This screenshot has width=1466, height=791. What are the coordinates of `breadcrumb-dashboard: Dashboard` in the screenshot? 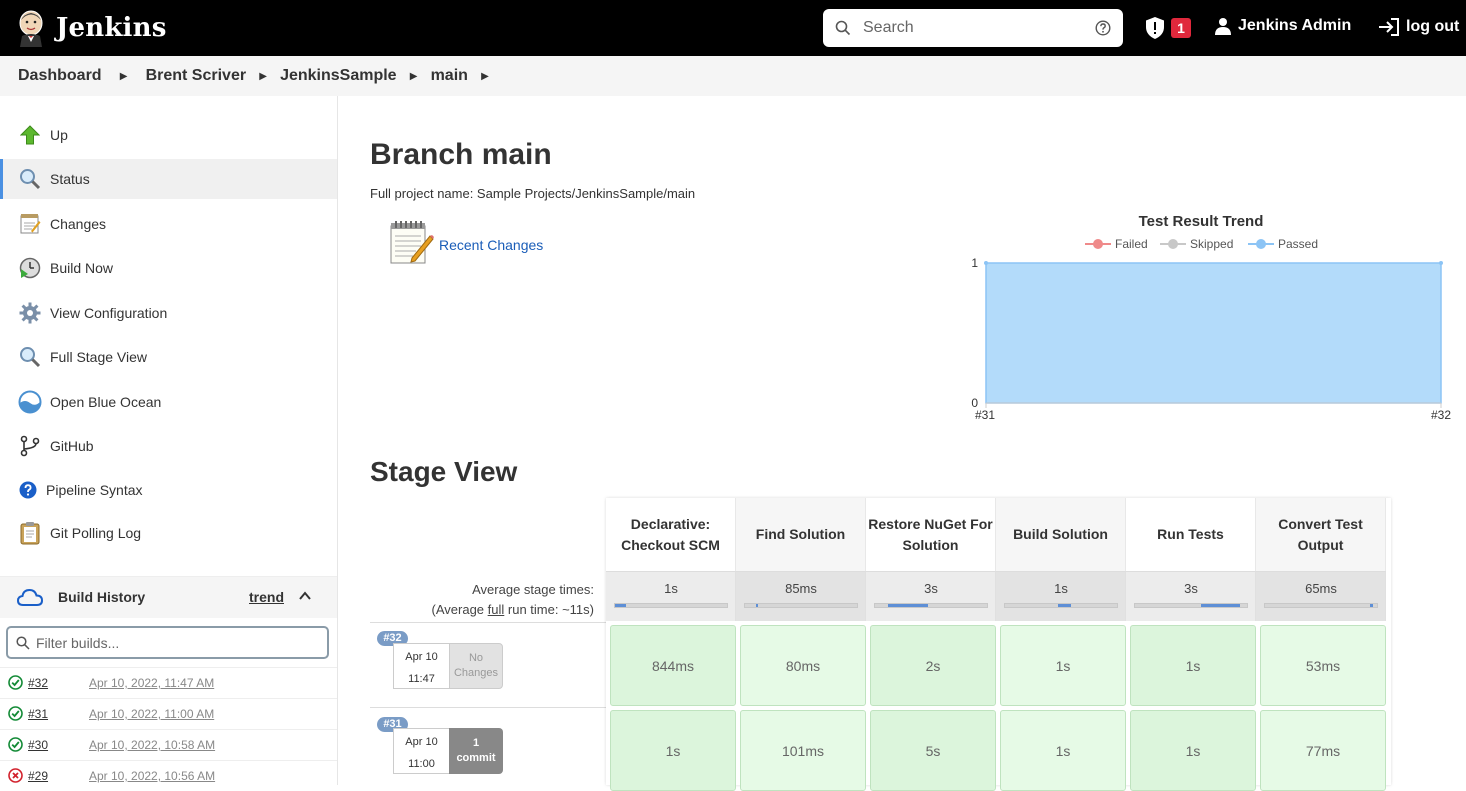 It's located at (60, 76).